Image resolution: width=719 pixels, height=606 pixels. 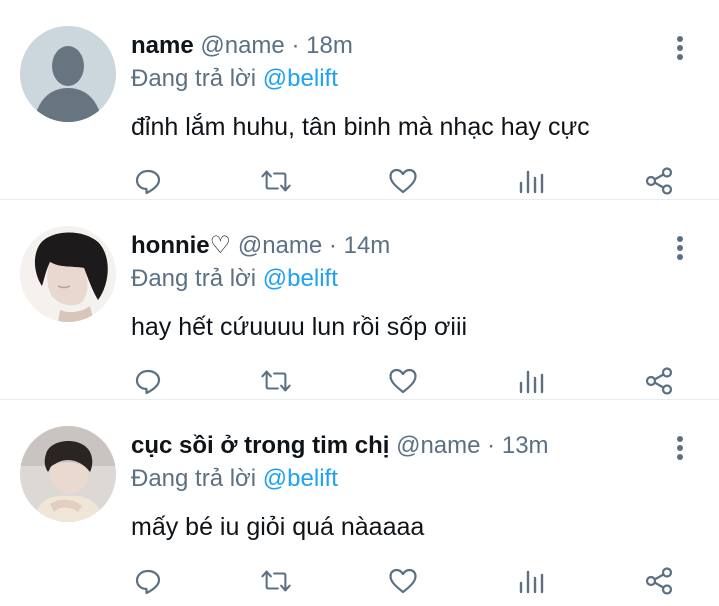 I want to click on timestamp: 13m, so click(x=525, y=445).